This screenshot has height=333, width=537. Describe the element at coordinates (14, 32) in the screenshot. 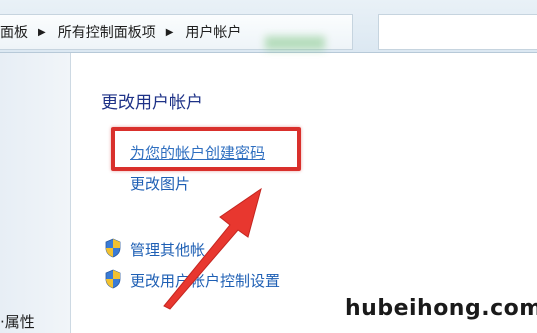

I see `breadcrumb-item-control-panel: 面板` at that location.